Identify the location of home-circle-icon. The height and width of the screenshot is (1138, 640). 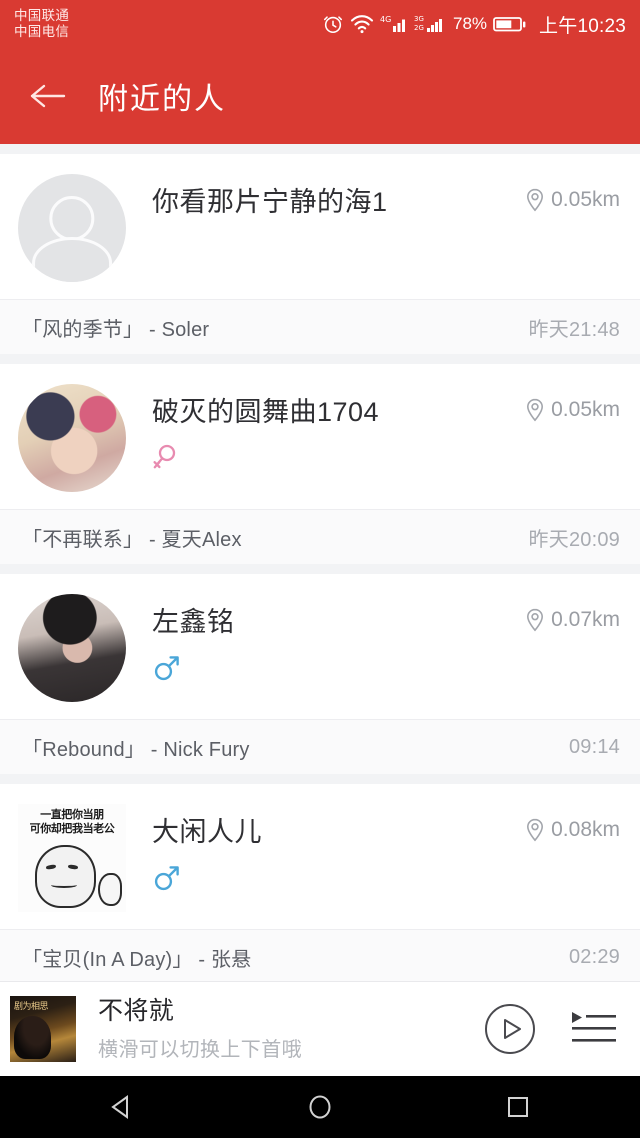
(320, 1107).